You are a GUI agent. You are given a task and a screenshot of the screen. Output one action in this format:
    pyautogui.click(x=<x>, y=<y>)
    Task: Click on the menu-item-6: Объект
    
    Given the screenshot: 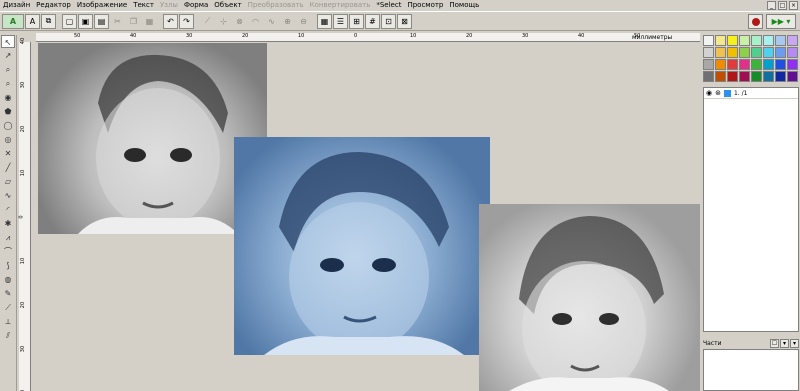 What is the action you would take?
    pyautogui.click(x=227, y=5)
    